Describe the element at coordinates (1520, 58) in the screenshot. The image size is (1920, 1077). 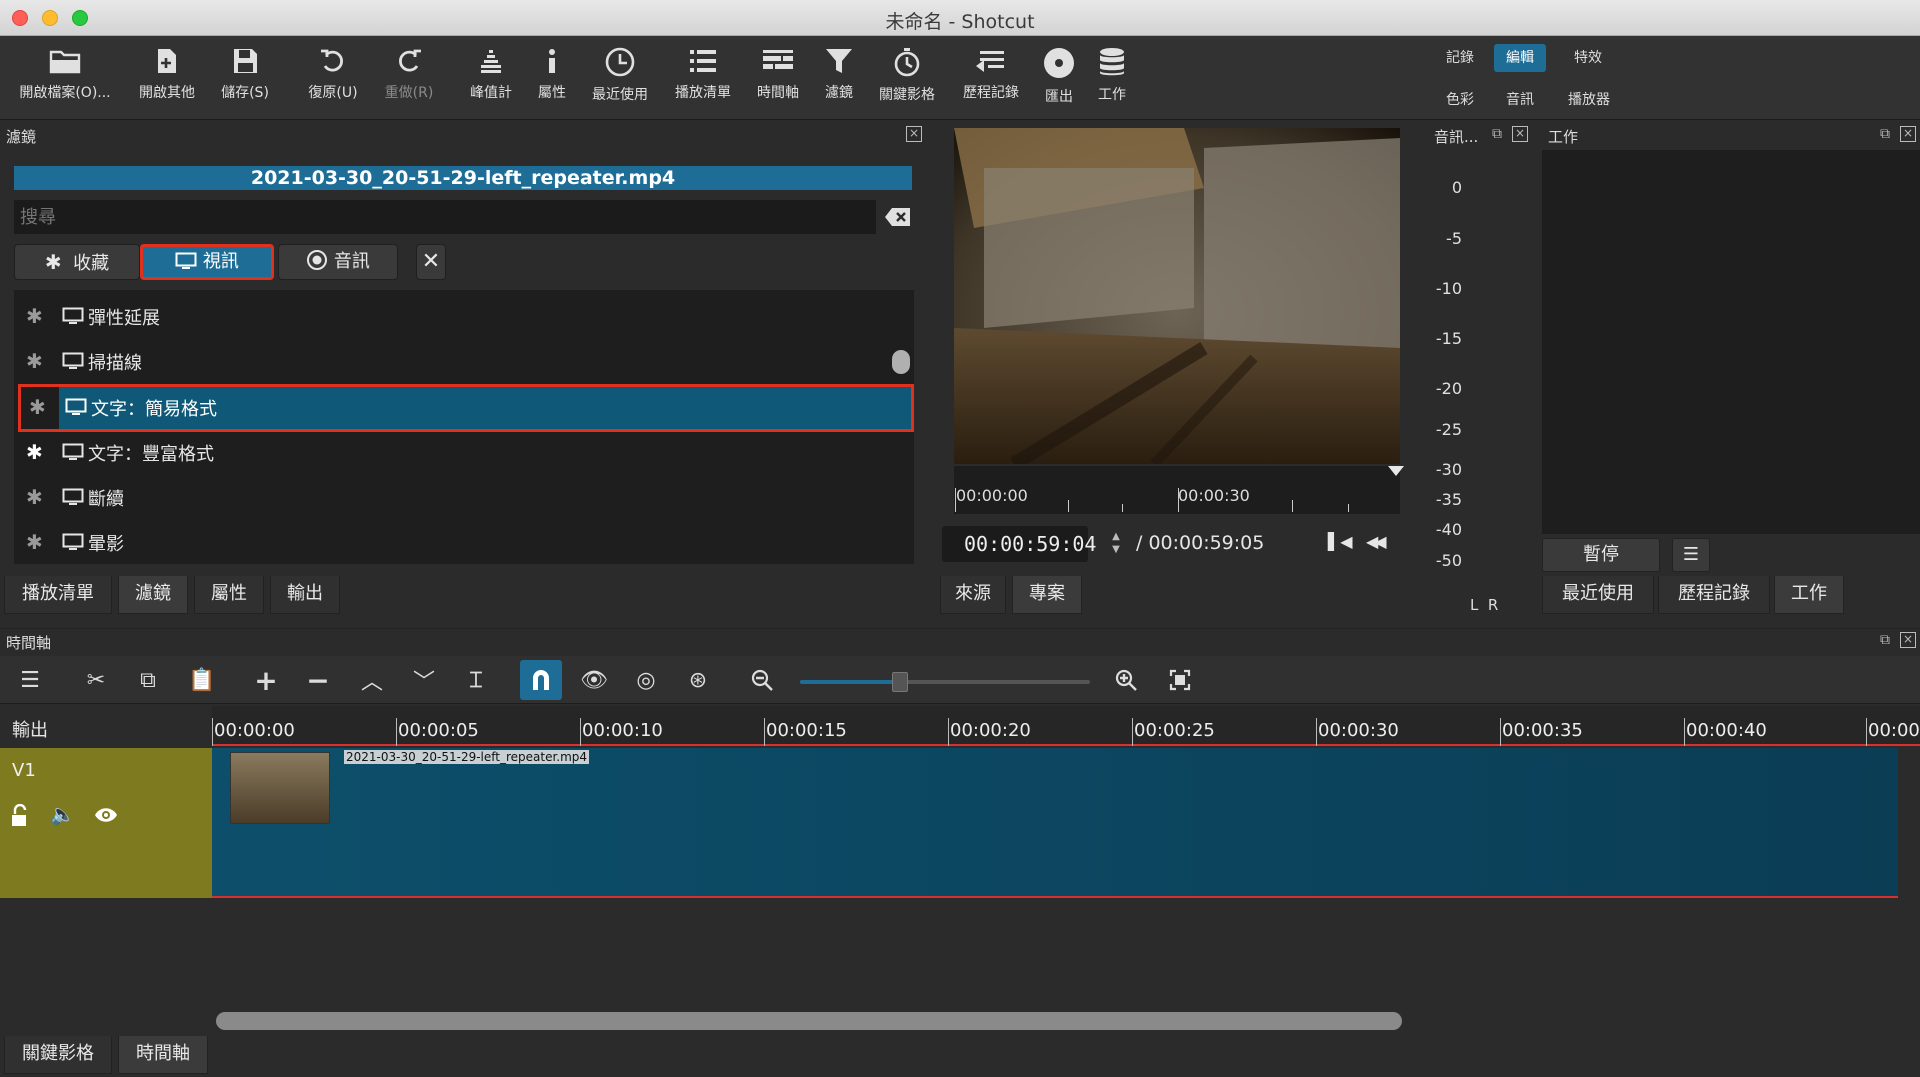
I see `layout-editing: 編輯` at that location.